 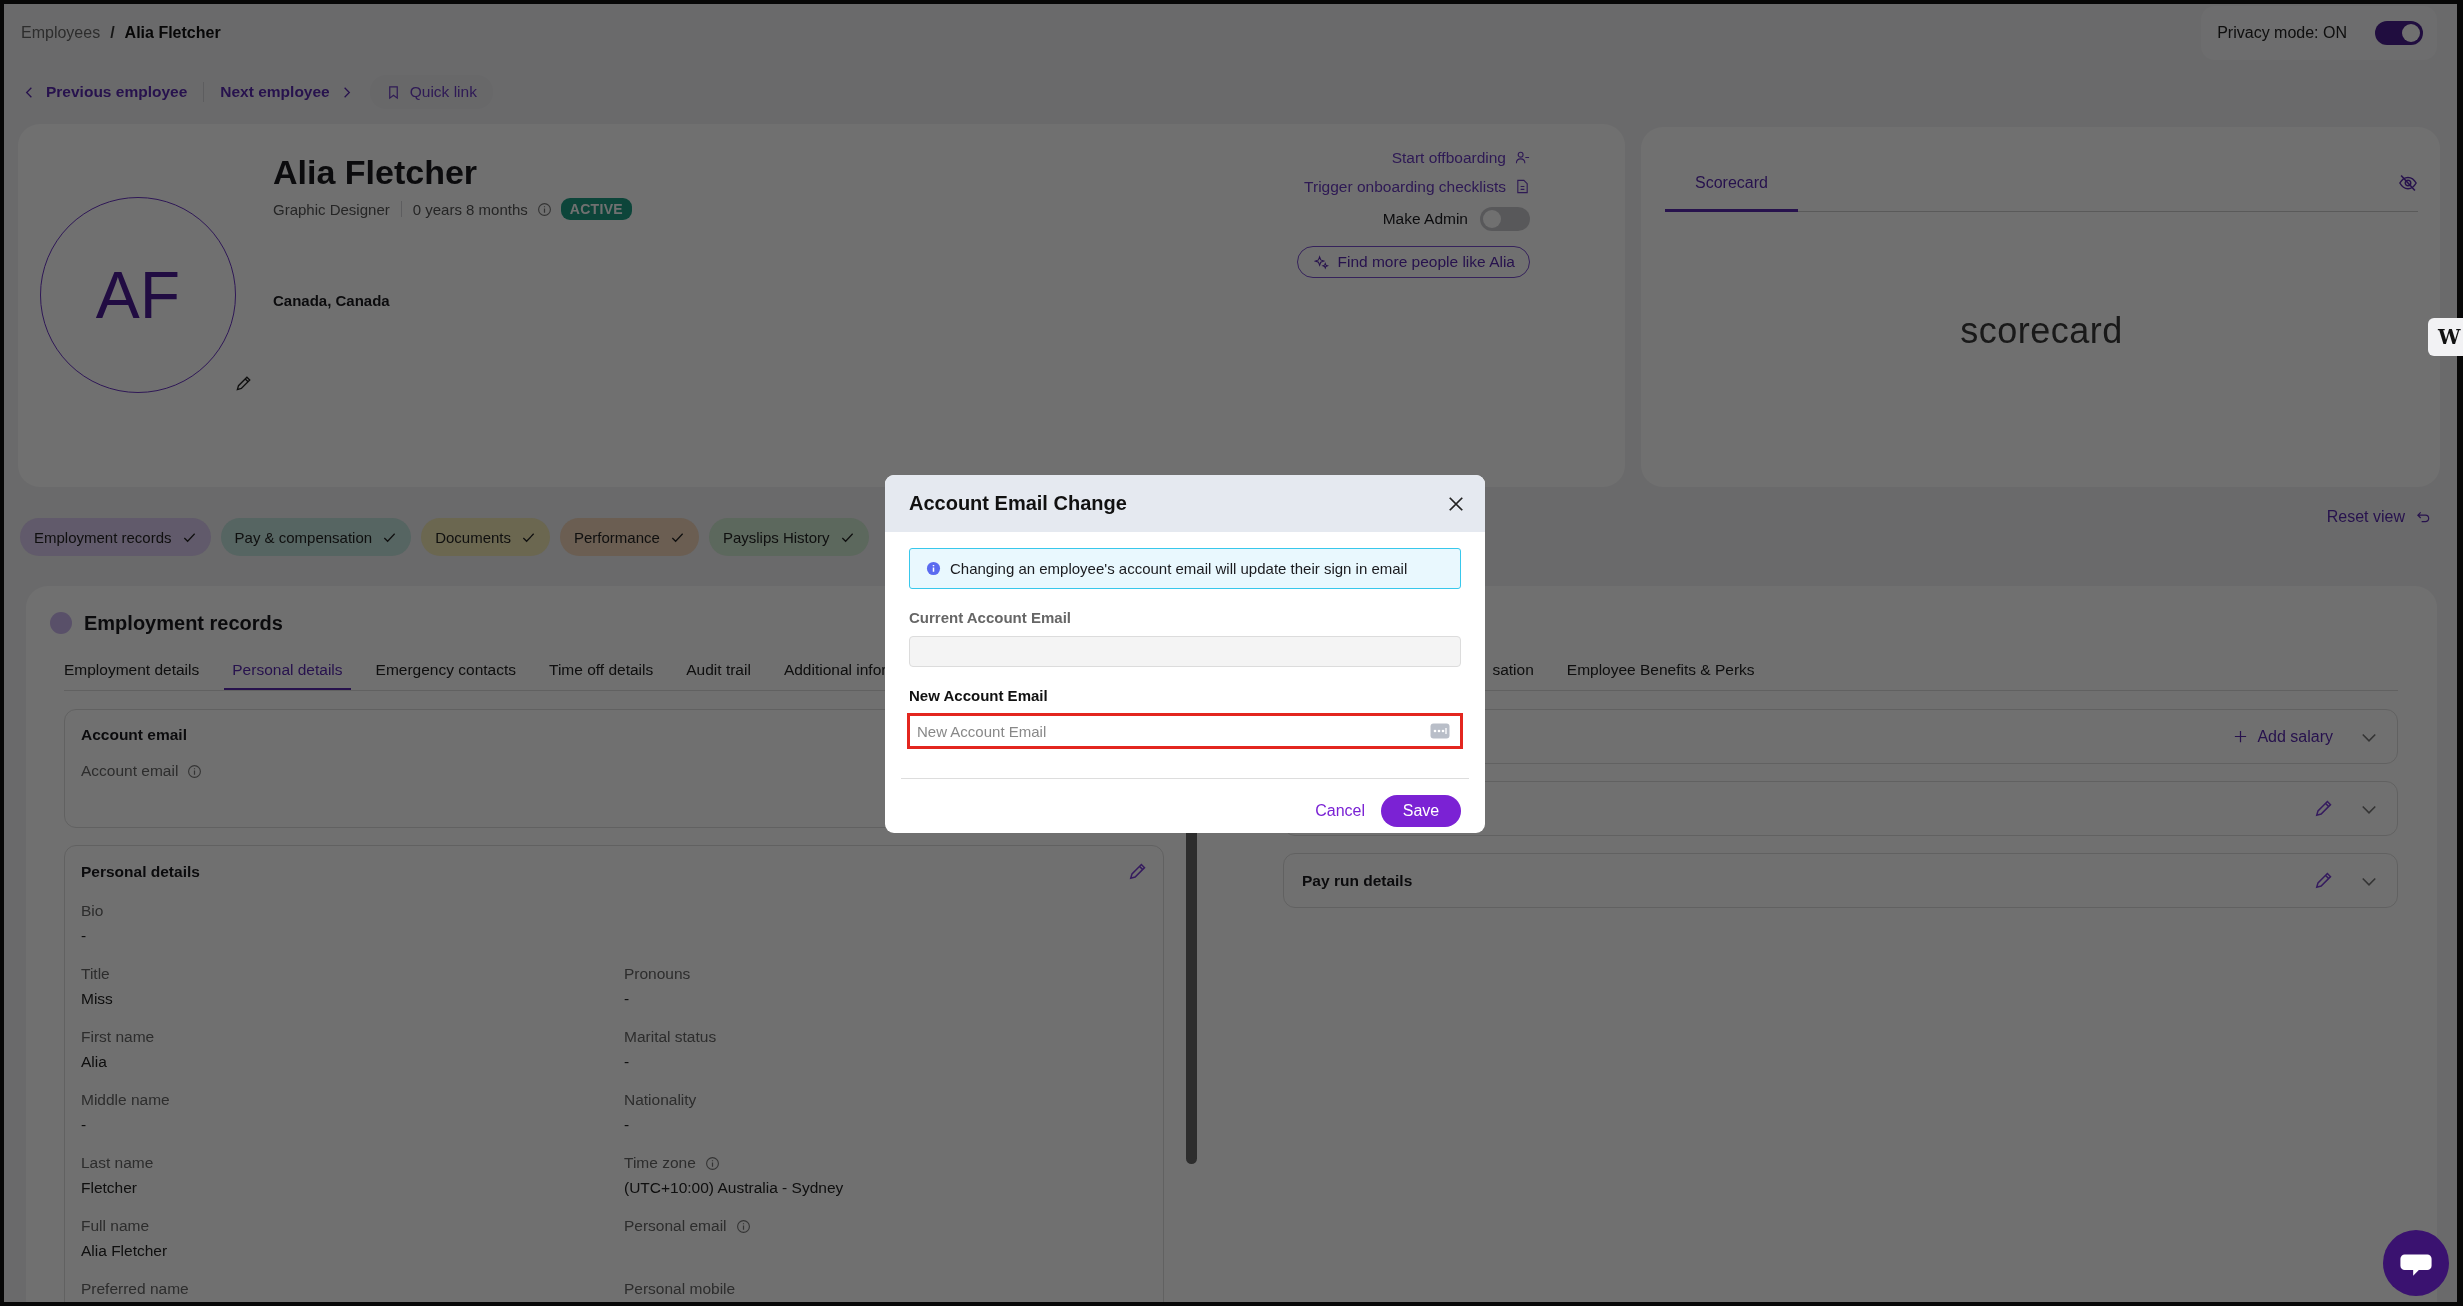 What do you see at coordinates (1421, 811) in the screenshot?
I see `save-button: Save` at bounding box center [1421, 811].